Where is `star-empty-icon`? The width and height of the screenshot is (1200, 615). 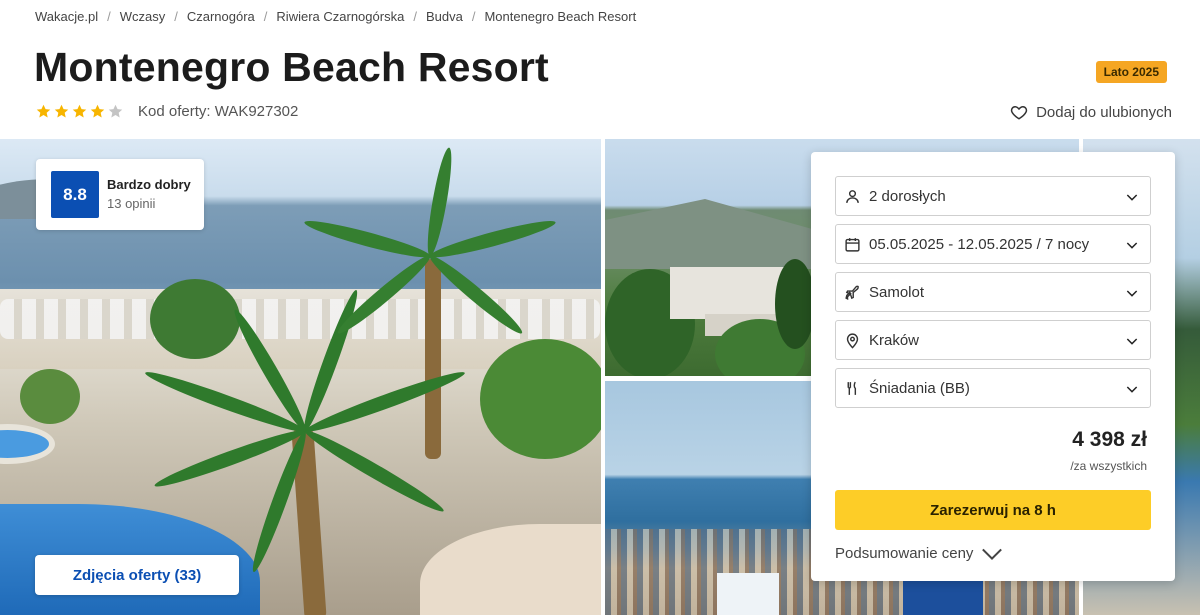
star-empty-icon is located at coordinates (115, 111).